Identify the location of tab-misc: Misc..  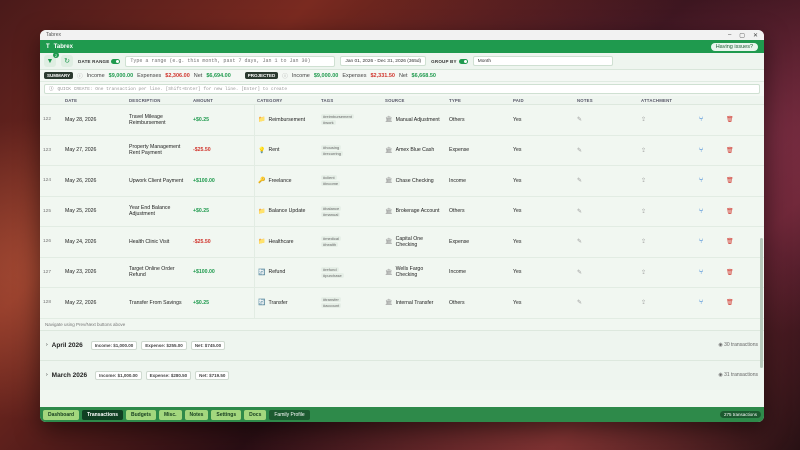
(170, 414).